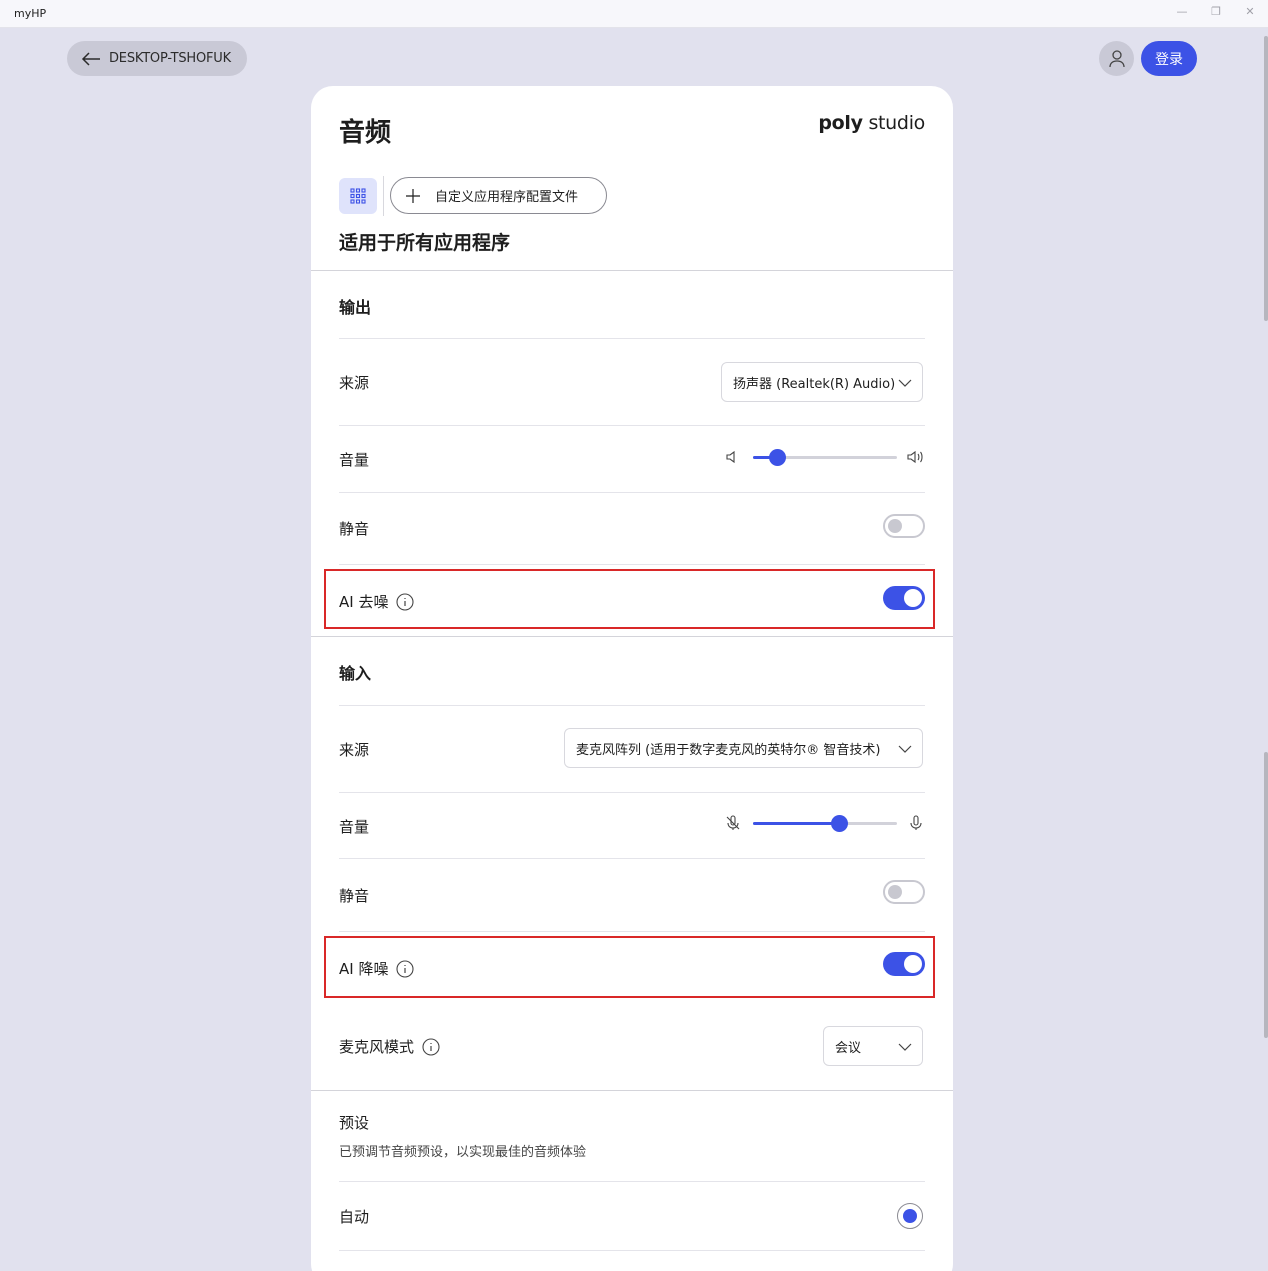  I want to click on title-bar: myHP — ❐ ✕, so click(634, 14).